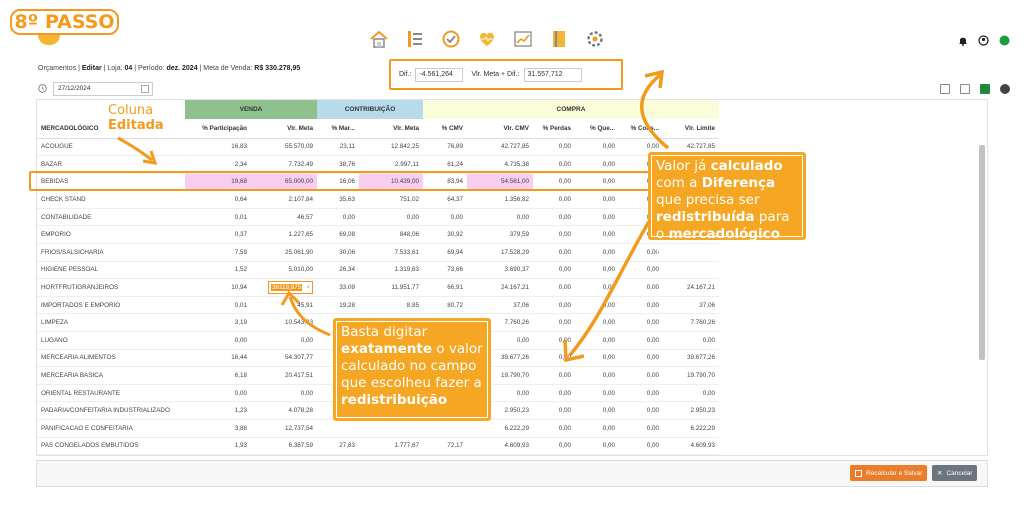 This screenshot has height=523, width=1024. Describe the element at coordinates (391, 164) in the screenshot. I see `table-cell: 2.997,11` at that location.